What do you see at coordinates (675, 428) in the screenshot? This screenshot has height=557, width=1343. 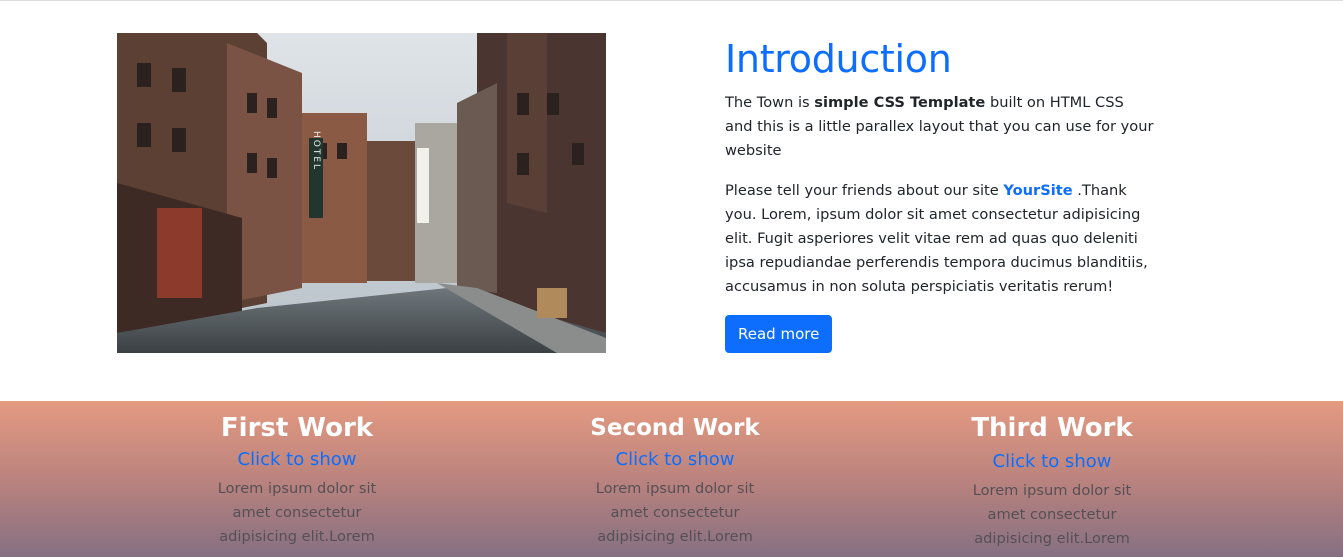 I see `work-title: Second Work` at bounding box center [675, 428].